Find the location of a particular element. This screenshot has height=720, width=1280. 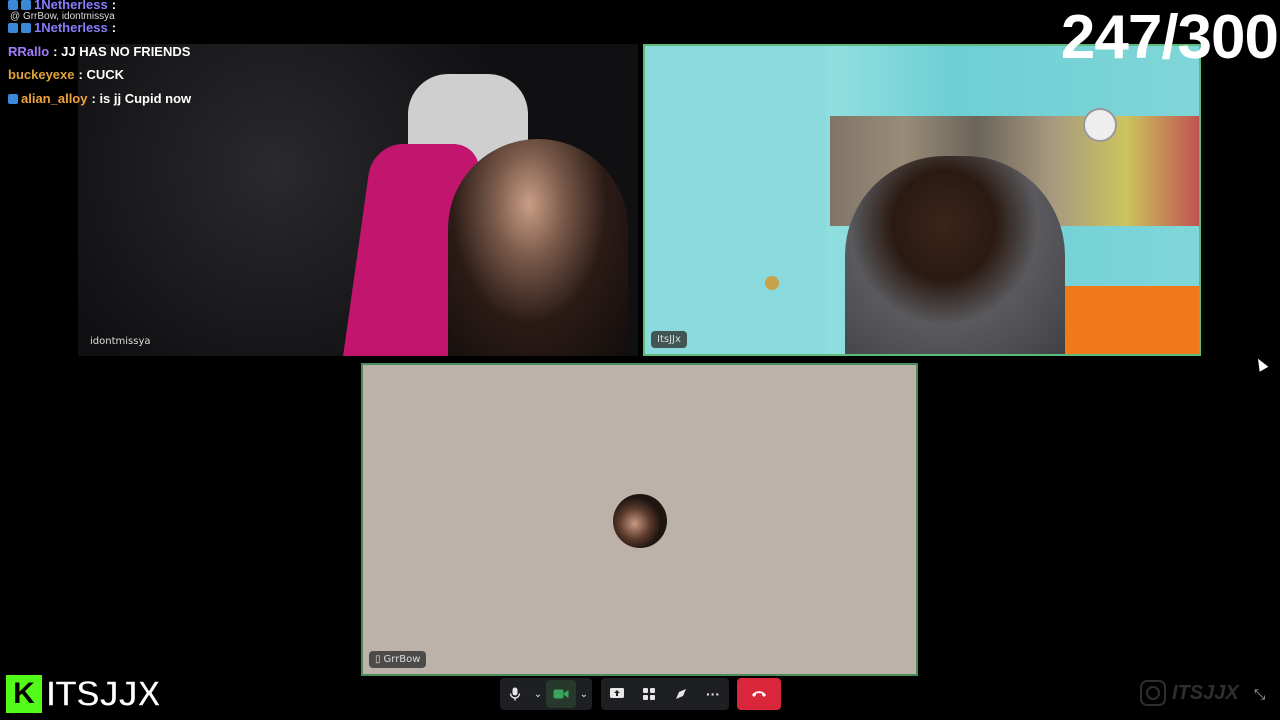

media-controls: ⌄ ⌄ is located at coordinates (546, 694).